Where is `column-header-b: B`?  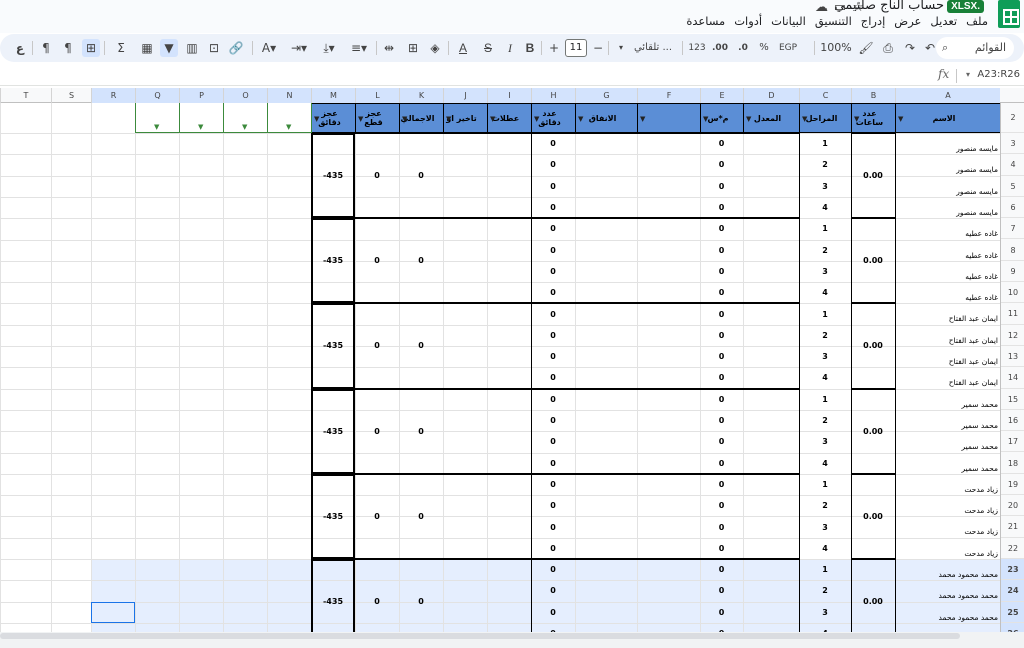 column-header-b: B is located at coordinates (873, 95).